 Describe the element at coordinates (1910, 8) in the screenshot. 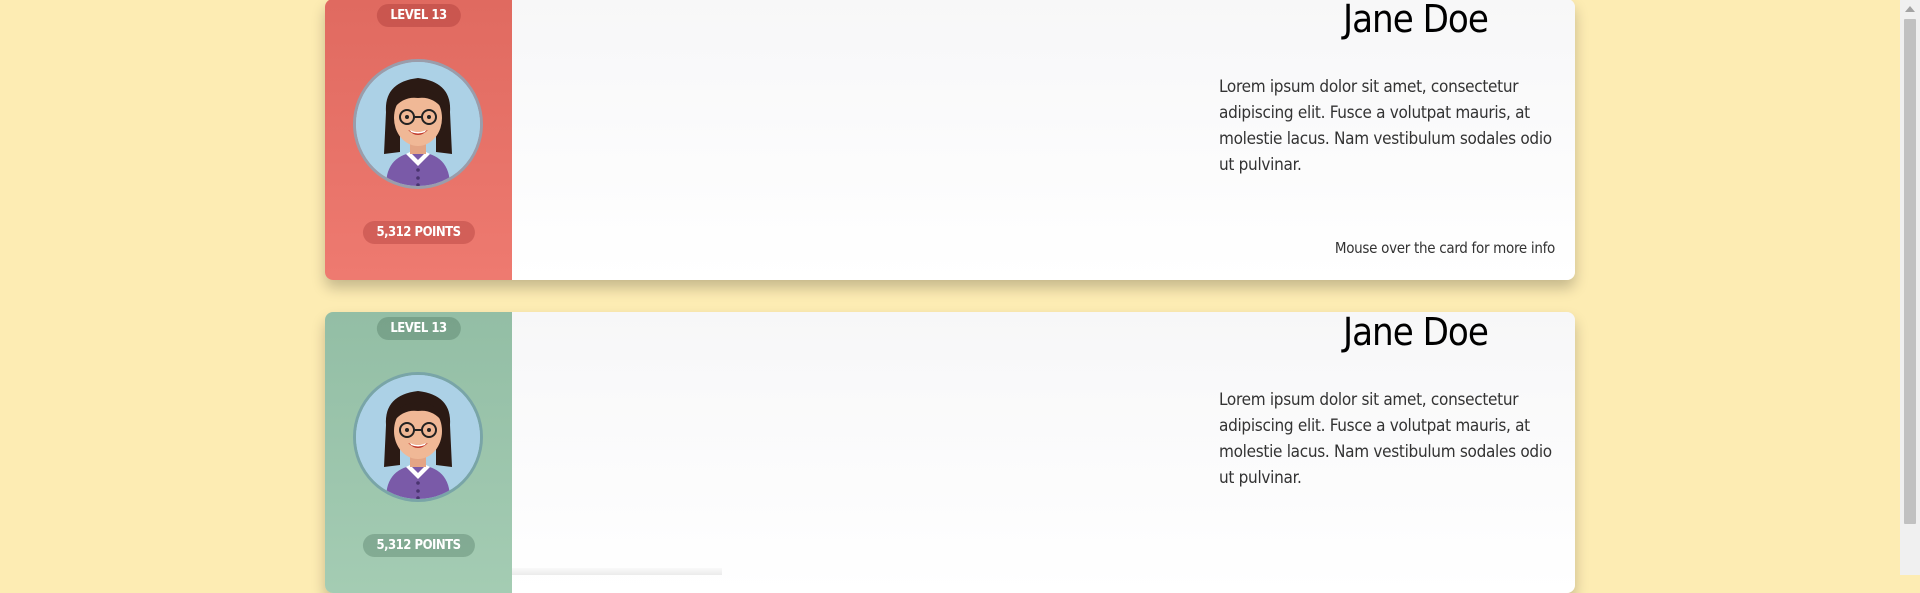

I see `scroll-up-arrow-icon` at that location.